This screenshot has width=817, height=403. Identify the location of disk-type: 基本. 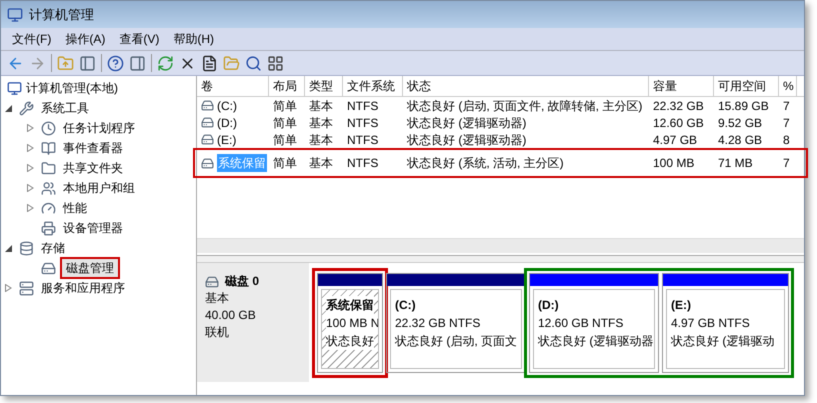
(217, 298).